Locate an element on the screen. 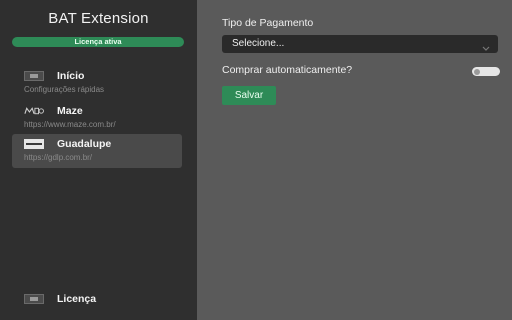 The width and height of the screenshot is (512, 320). sidebar-item-maze: Maze https://www.maze.com.br/ is located at coordinates (97, 118).